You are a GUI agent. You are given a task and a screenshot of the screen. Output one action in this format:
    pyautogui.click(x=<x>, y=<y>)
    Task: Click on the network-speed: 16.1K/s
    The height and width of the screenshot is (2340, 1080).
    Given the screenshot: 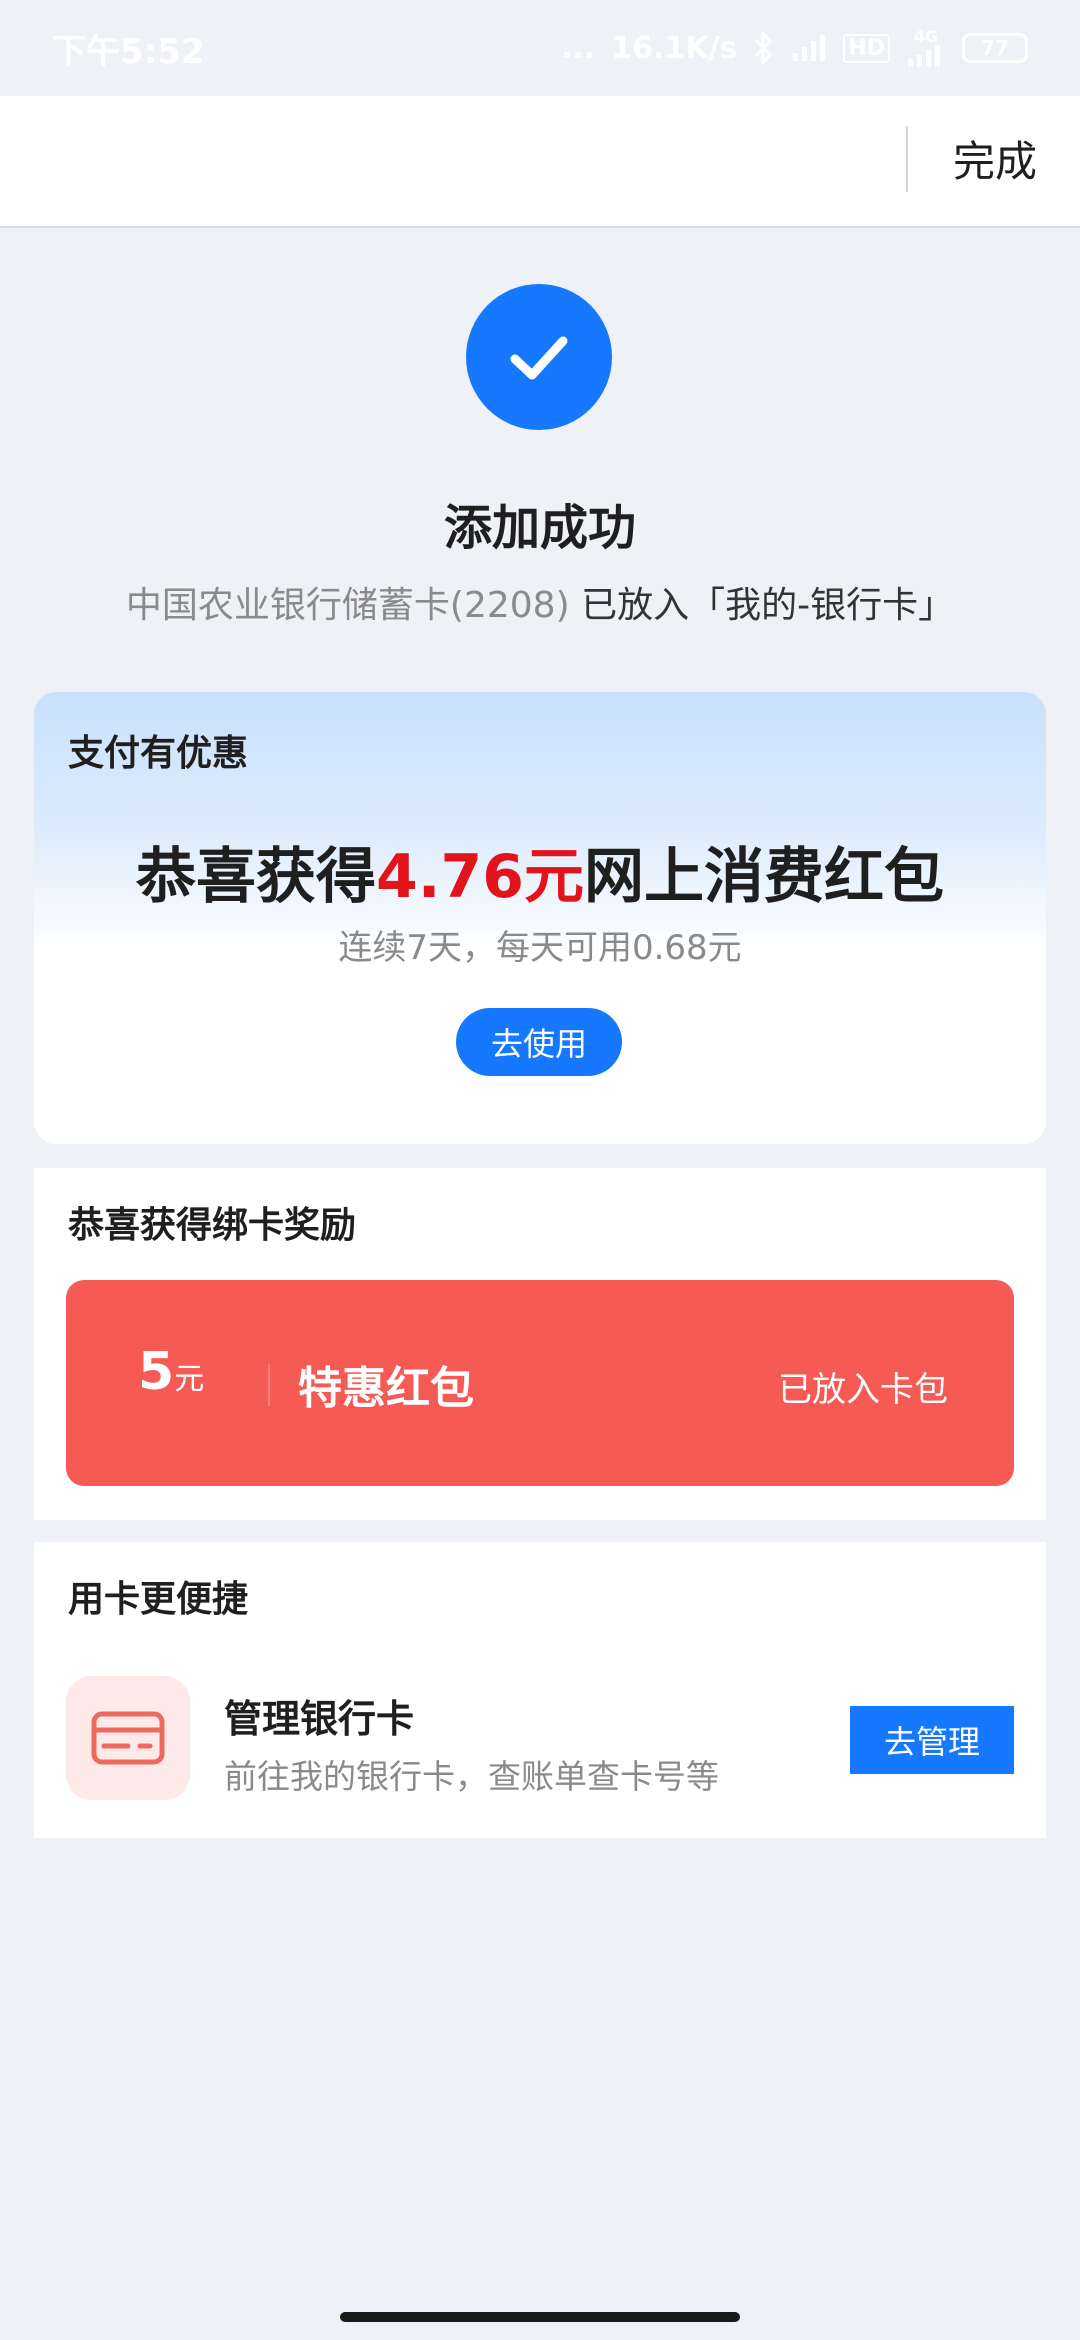 What is the action you would take?
    pyautogui.click(x=674, y=48)
    